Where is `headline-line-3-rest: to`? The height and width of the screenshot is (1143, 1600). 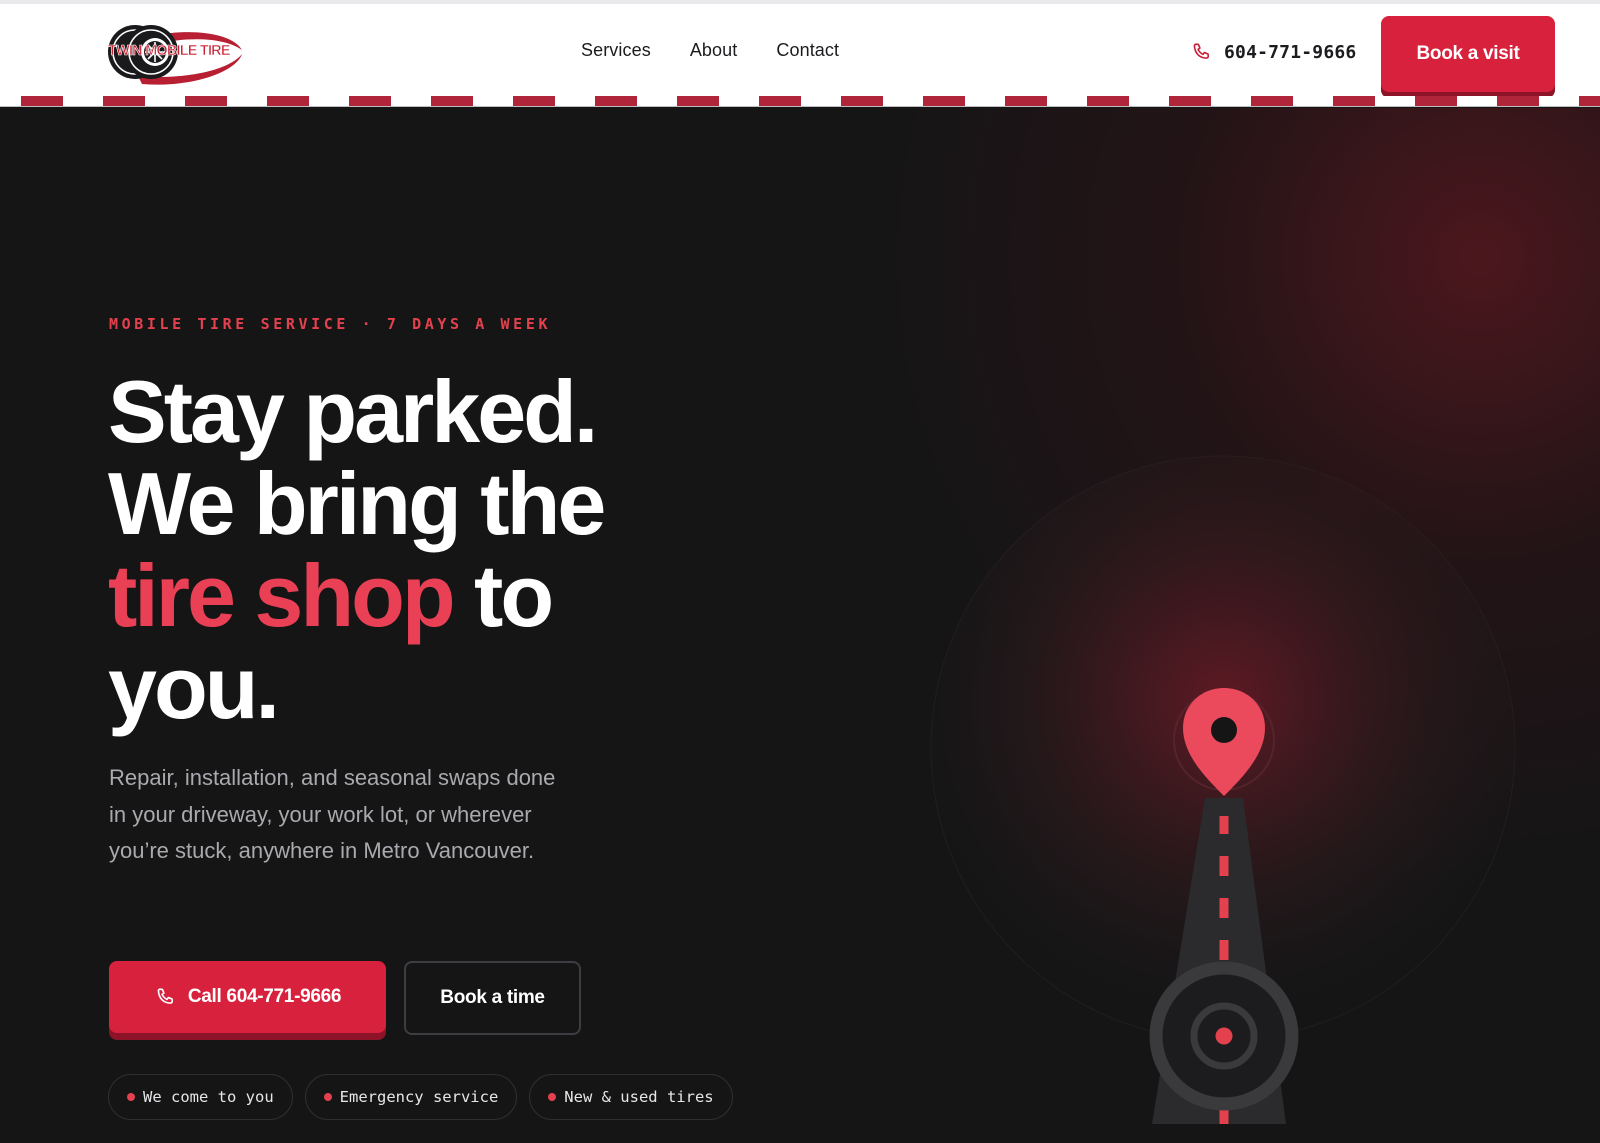
headline-line-3-rest: to is located at coordinates (503, 595).